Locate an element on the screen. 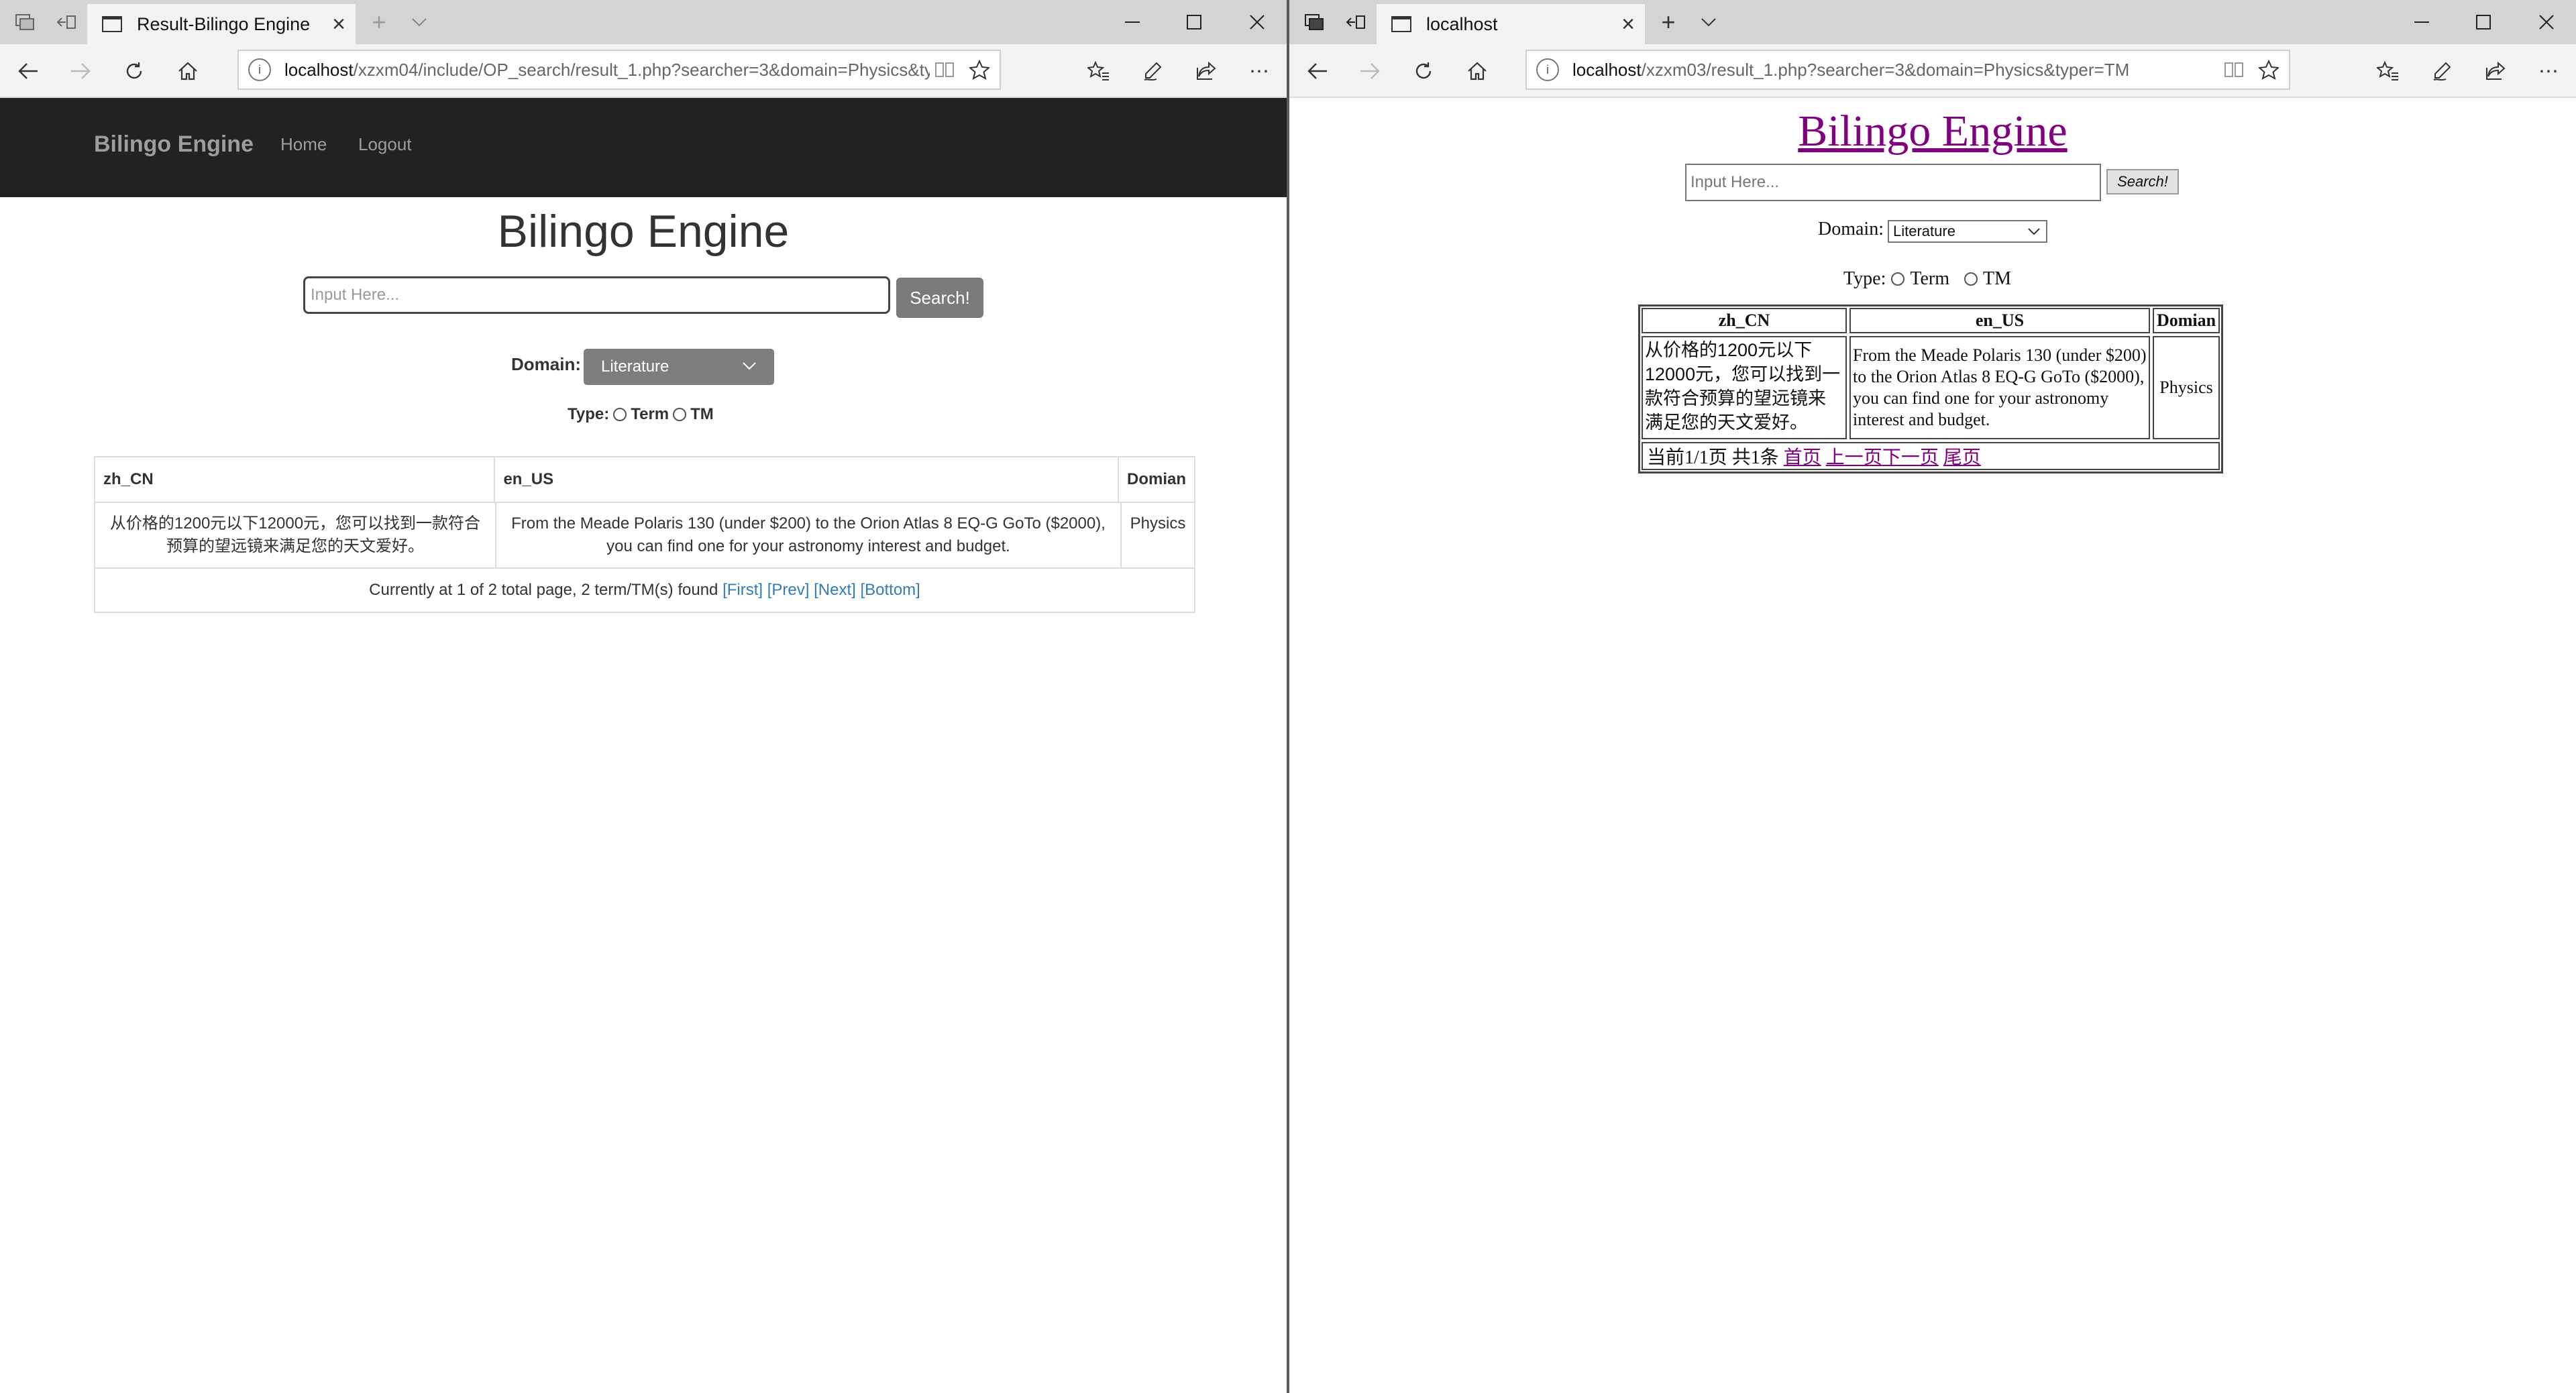 The image size is (2576, 1393). page-title-link: Bilingo Engine is located at coordinates (1932, 132).